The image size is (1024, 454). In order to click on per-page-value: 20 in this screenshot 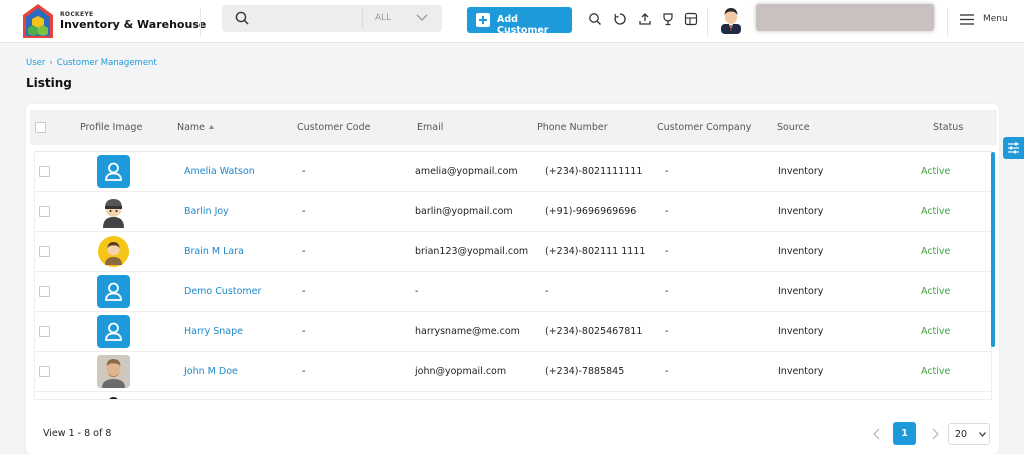, I will do `click(961, 434)`.